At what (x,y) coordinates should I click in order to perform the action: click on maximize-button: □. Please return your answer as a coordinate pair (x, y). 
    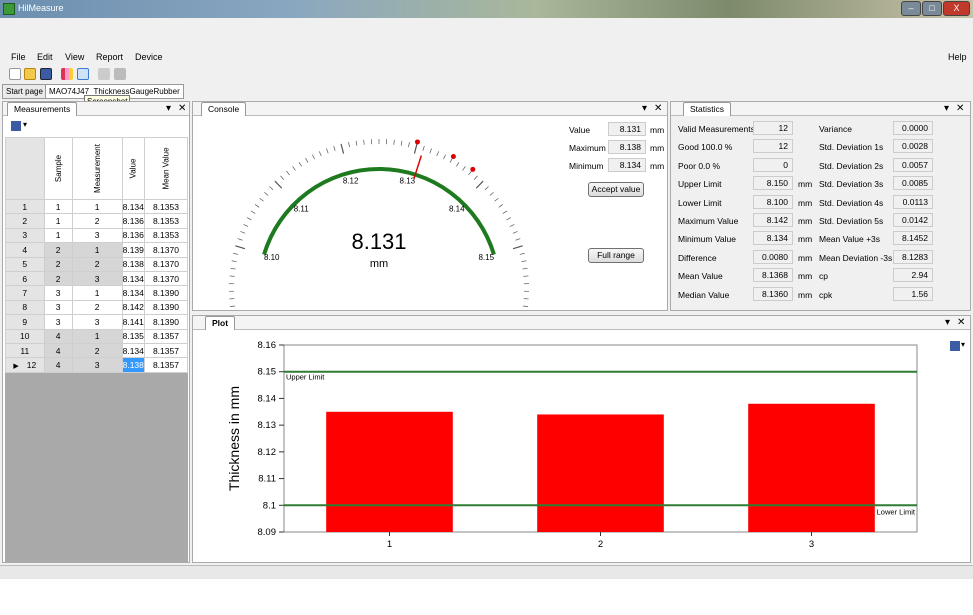
    Looking at the image, I should click on (932, 8).